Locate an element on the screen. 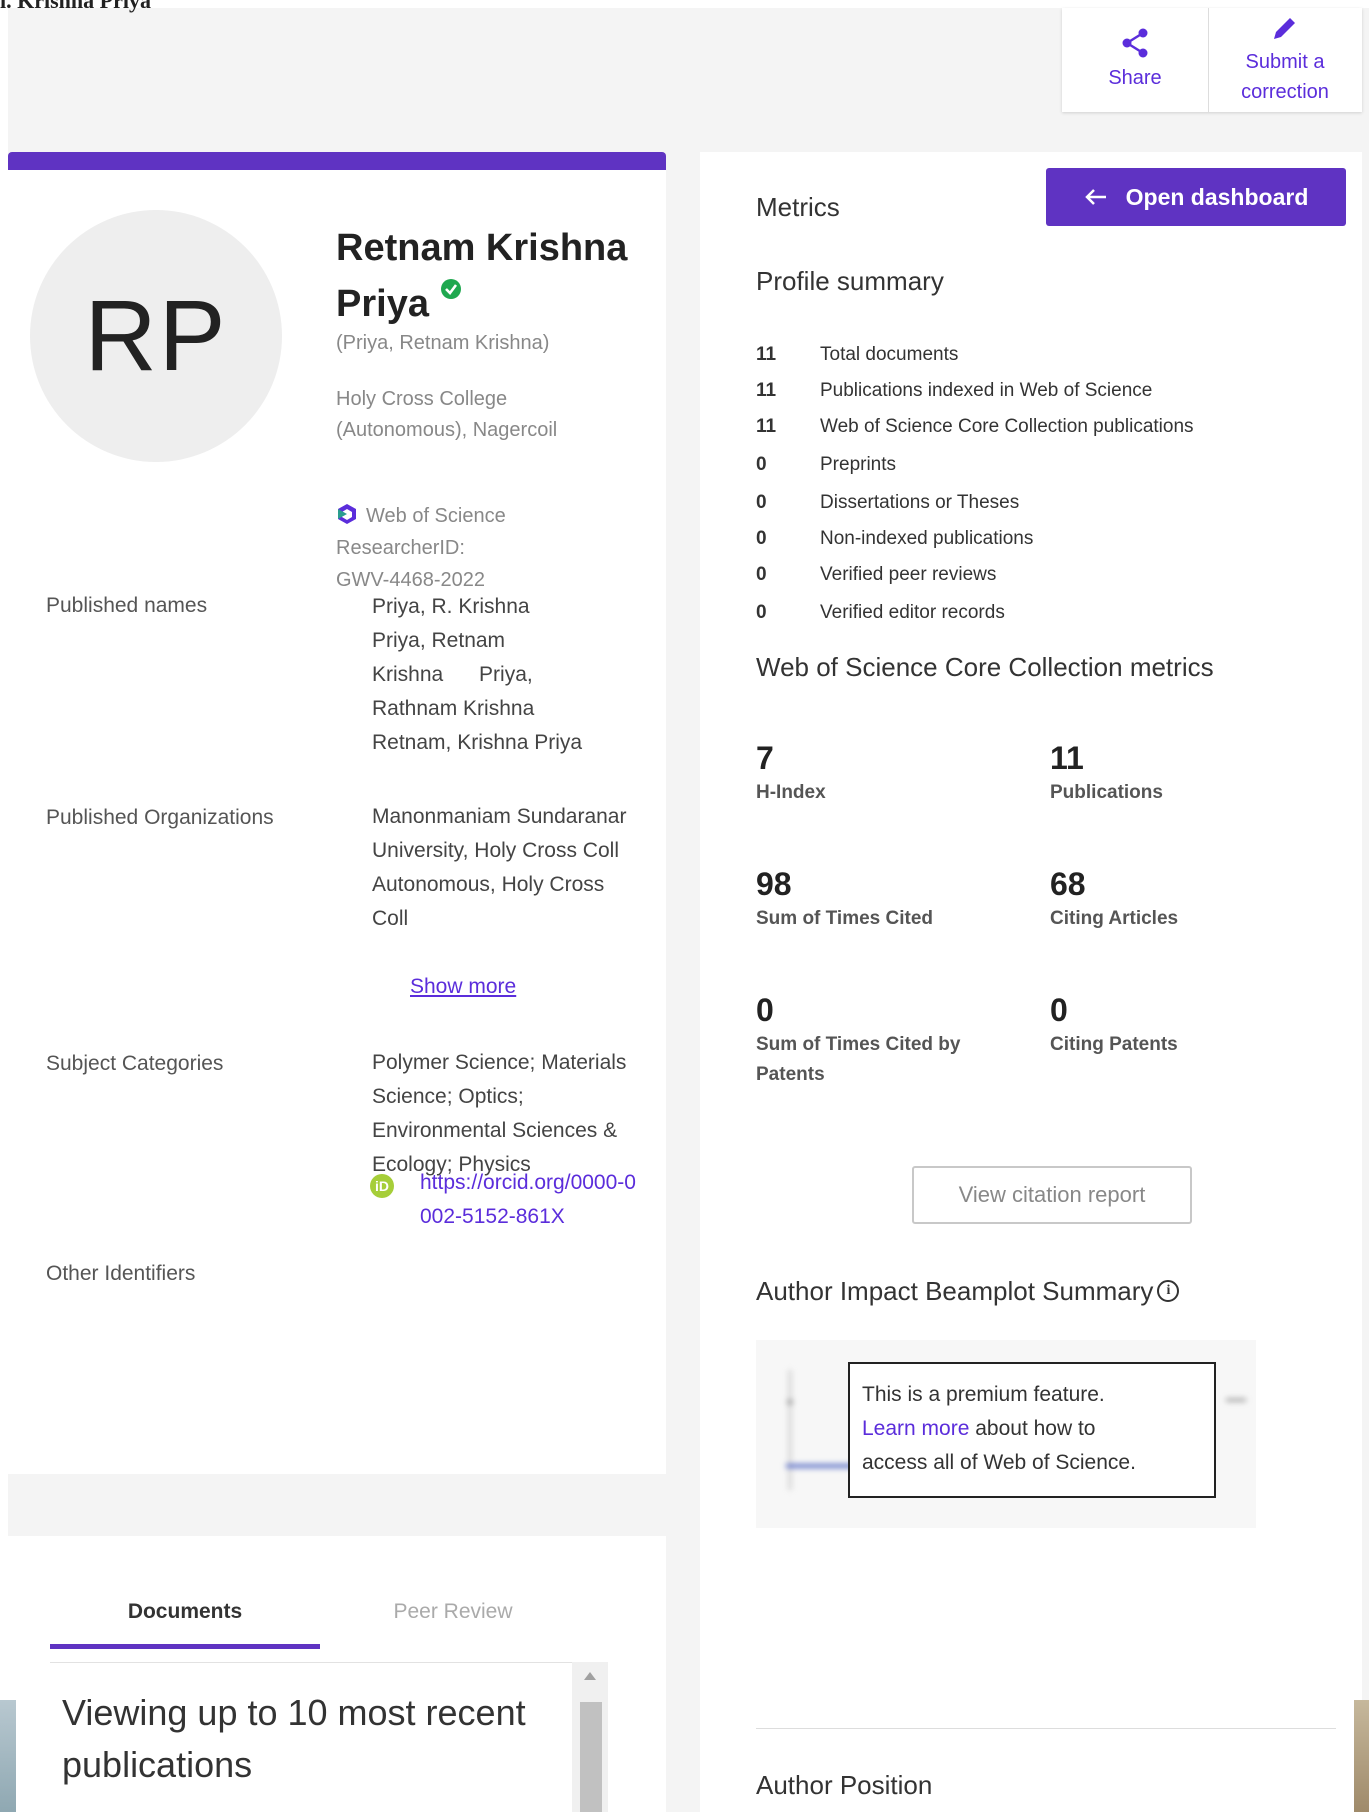 The height and width of the screenshot is (1813, 1369). core-metrics-title: Web of Science Core Collection metrics is located at coordinates (985, 667).